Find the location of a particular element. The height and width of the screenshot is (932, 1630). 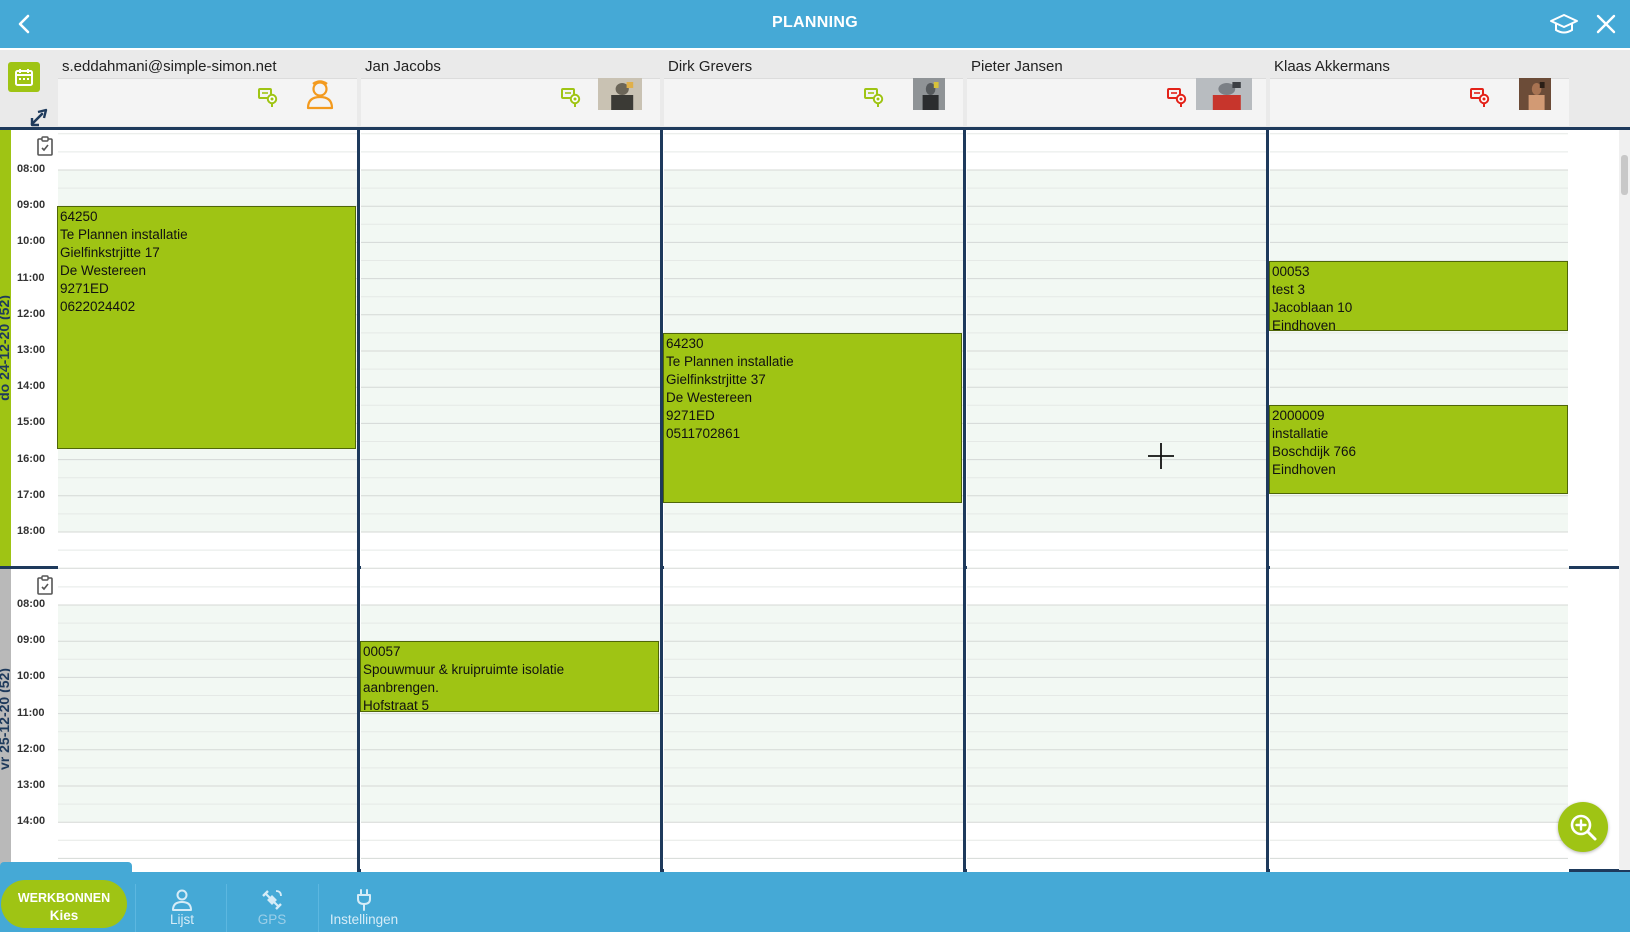

satellite-icon is located at coordinates (272, 900).